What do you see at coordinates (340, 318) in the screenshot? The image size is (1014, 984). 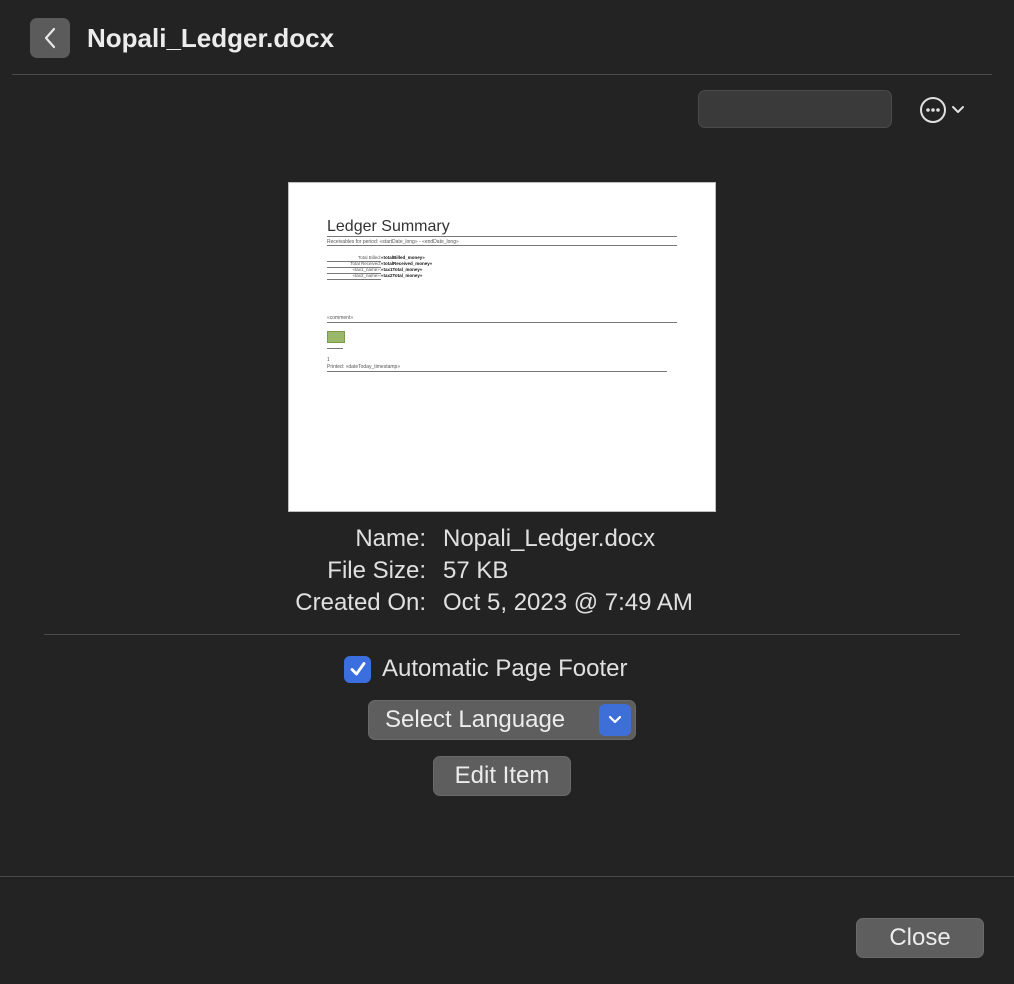 I see `preview-comment: «comment»` at bounding box center [340, 318].